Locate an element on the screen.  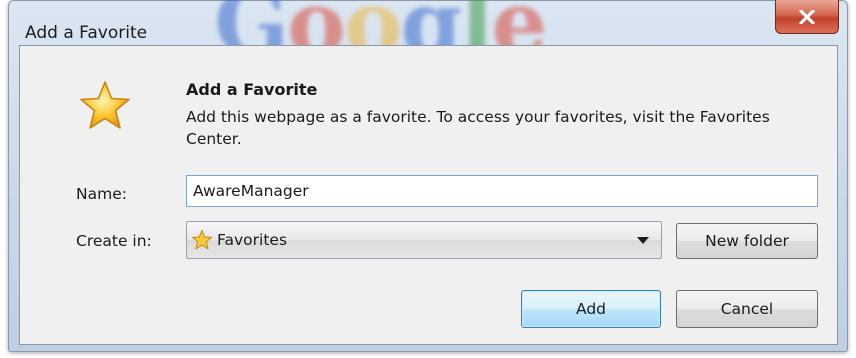
header-title: Add a Favorite is located at coordinates (252, 89).